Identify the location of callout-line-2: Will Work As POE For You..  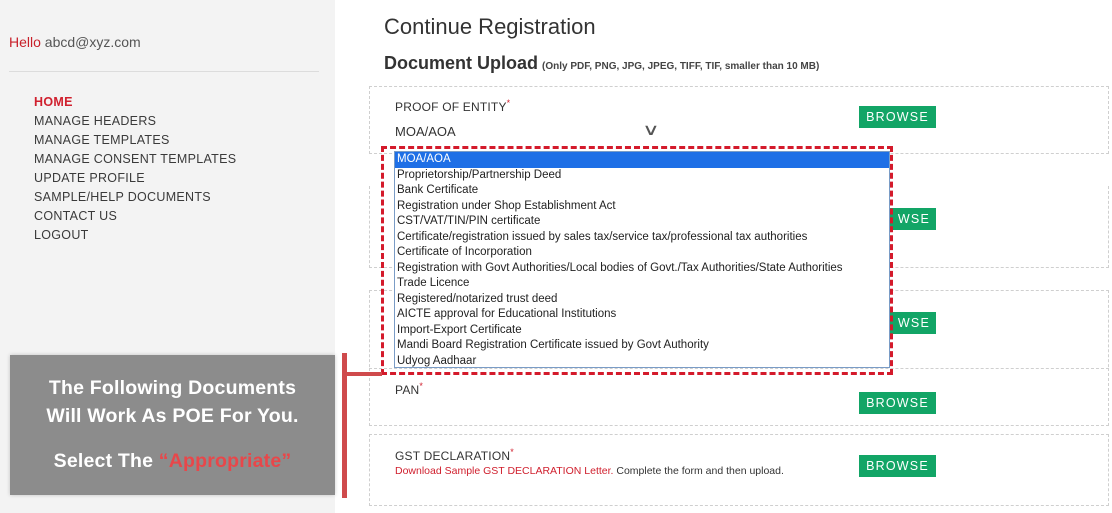
(172, 416).